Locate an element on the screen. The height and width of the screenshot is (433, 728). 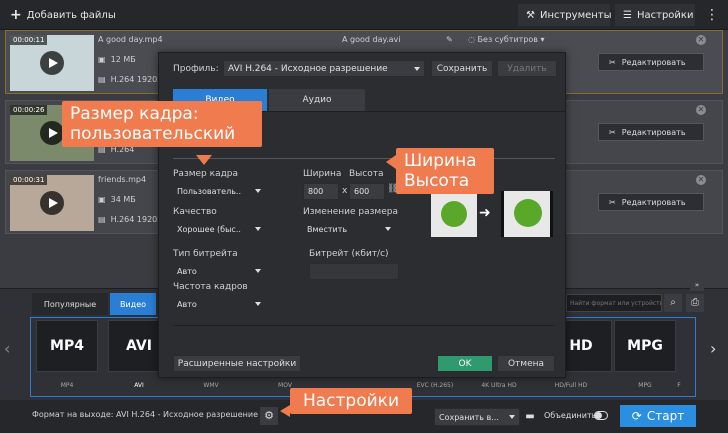
fps-label: Частота кадров is located at coordinates (210, 287).